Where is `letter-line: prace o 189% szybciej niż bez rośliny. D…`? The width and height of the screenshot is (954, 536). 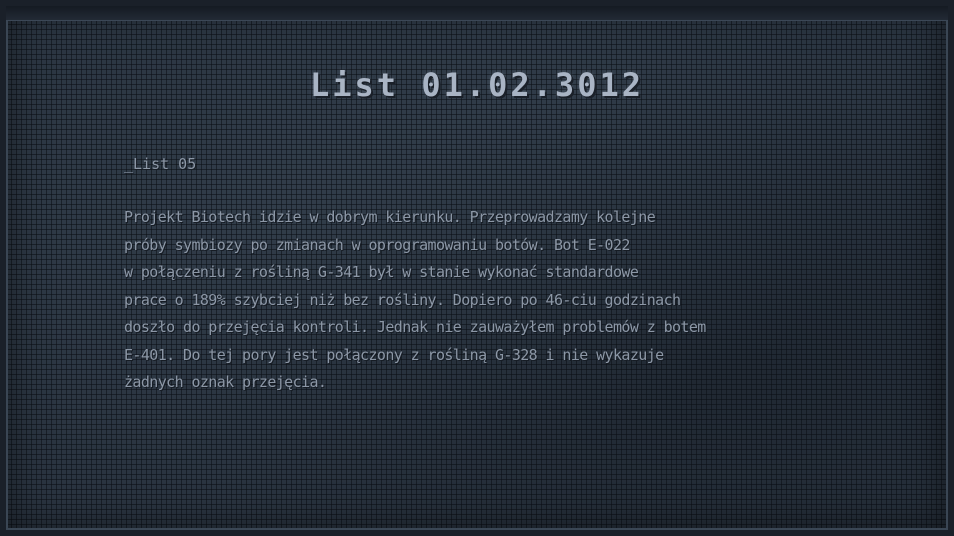
letter-line: prace o 189% szybciej niż bez rośliny. D… is located at coordinates (402, 299).